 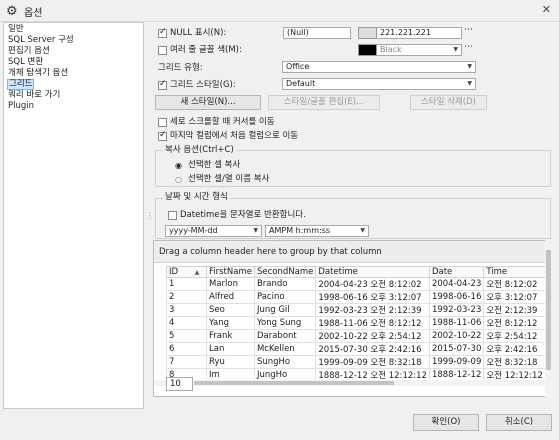 I want to click on null-text-input: (Null), so click(x=317, y=33).